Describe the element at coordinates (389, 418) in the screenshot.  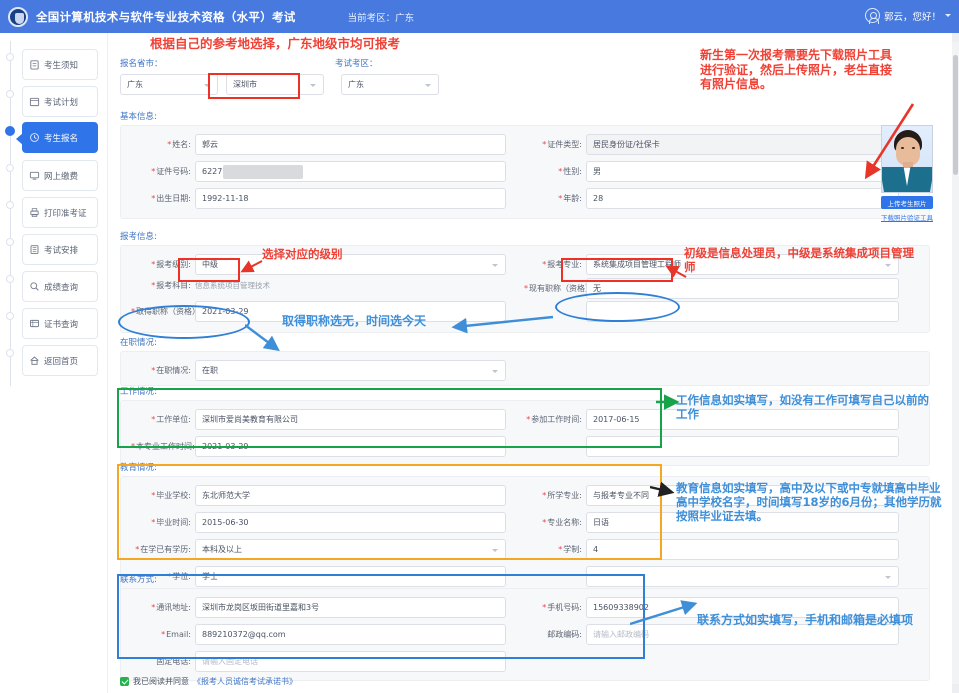
I see `highlight-box-work` at that location.